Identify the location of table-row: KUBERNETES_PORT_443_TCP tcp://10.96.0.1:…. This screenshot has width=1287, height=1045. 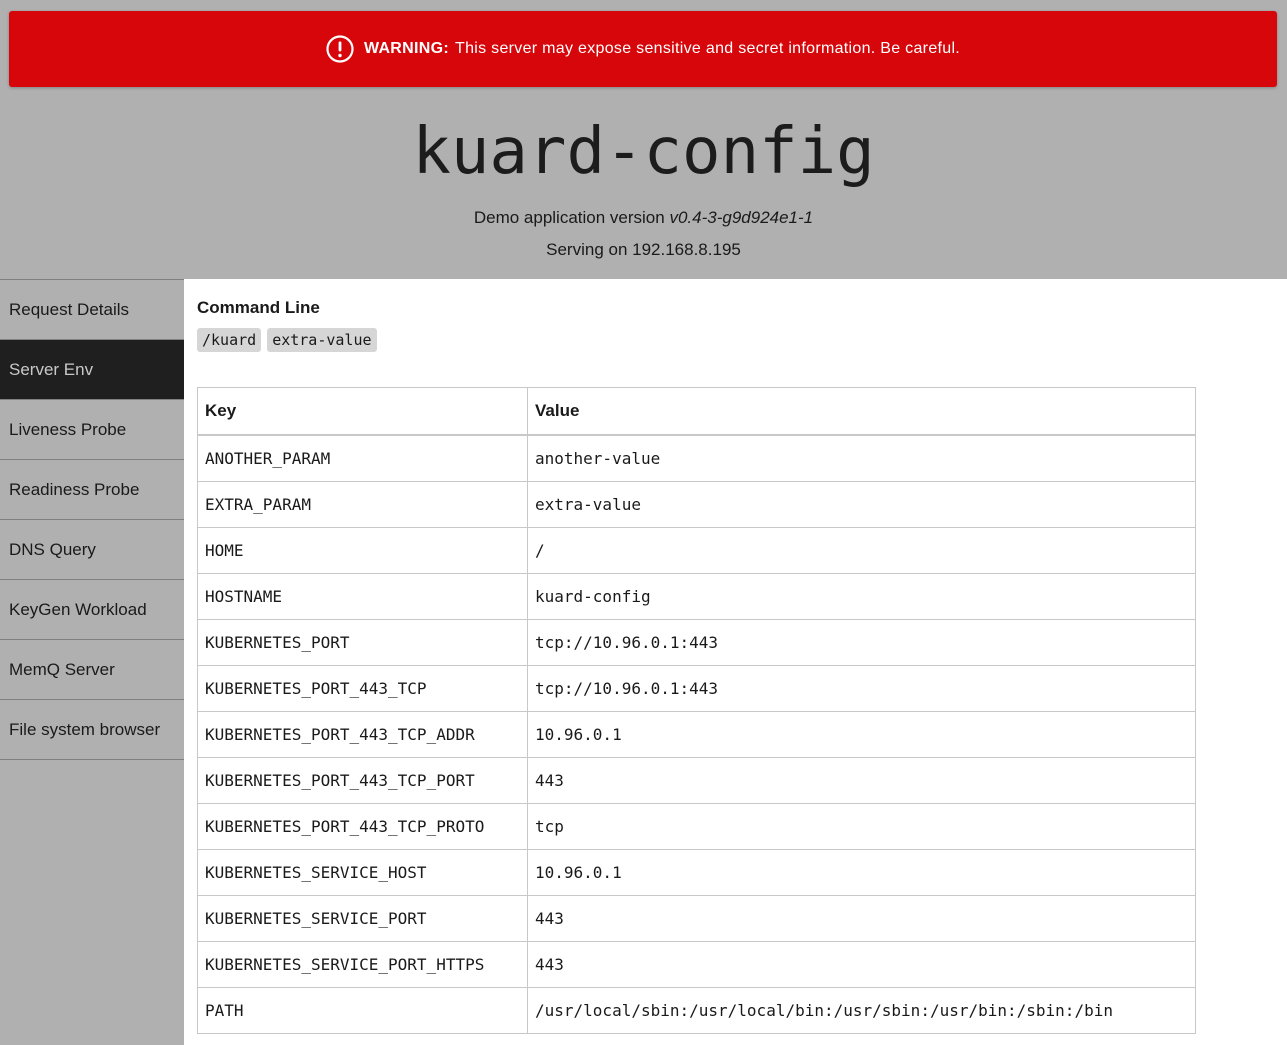
(696, 688).